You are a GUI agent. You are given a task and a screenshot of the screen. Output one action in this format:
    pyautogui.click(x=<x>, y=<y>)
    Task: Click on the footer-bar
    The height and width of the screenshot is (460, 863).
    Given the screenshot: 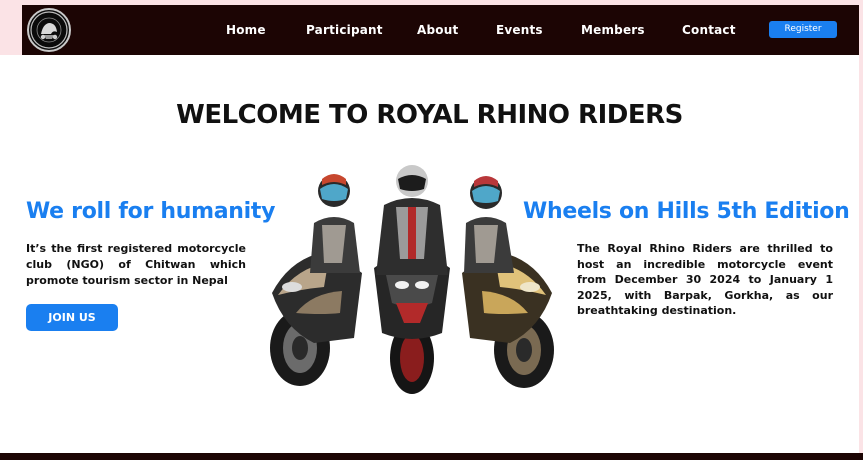 What is the action you would take?
    pyautogui.click(x=431, y=456)
    